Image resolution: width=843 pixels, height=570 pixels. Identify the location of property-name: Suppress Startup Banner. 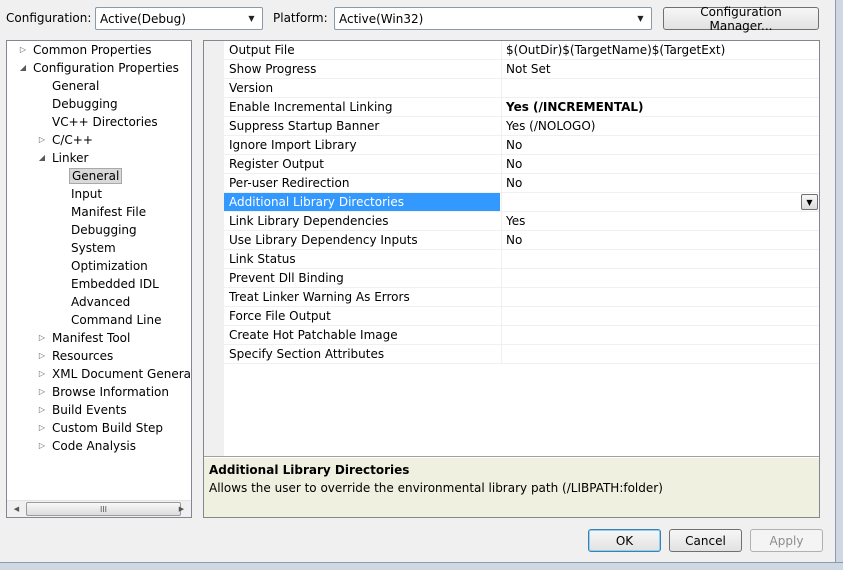
(304, 126).